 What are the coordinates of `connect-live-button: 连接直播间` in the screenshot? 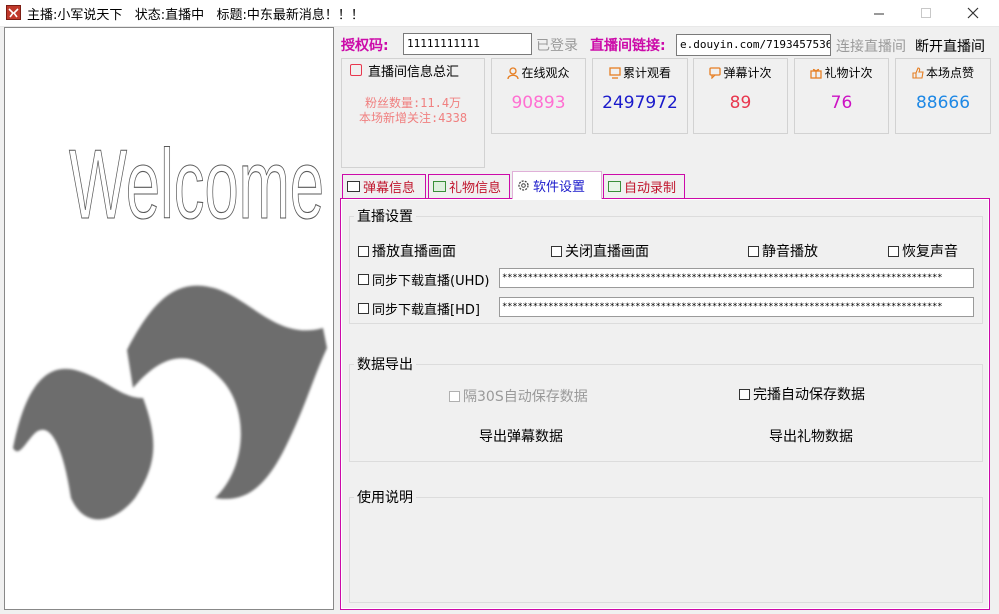 It's located at (871, 46).